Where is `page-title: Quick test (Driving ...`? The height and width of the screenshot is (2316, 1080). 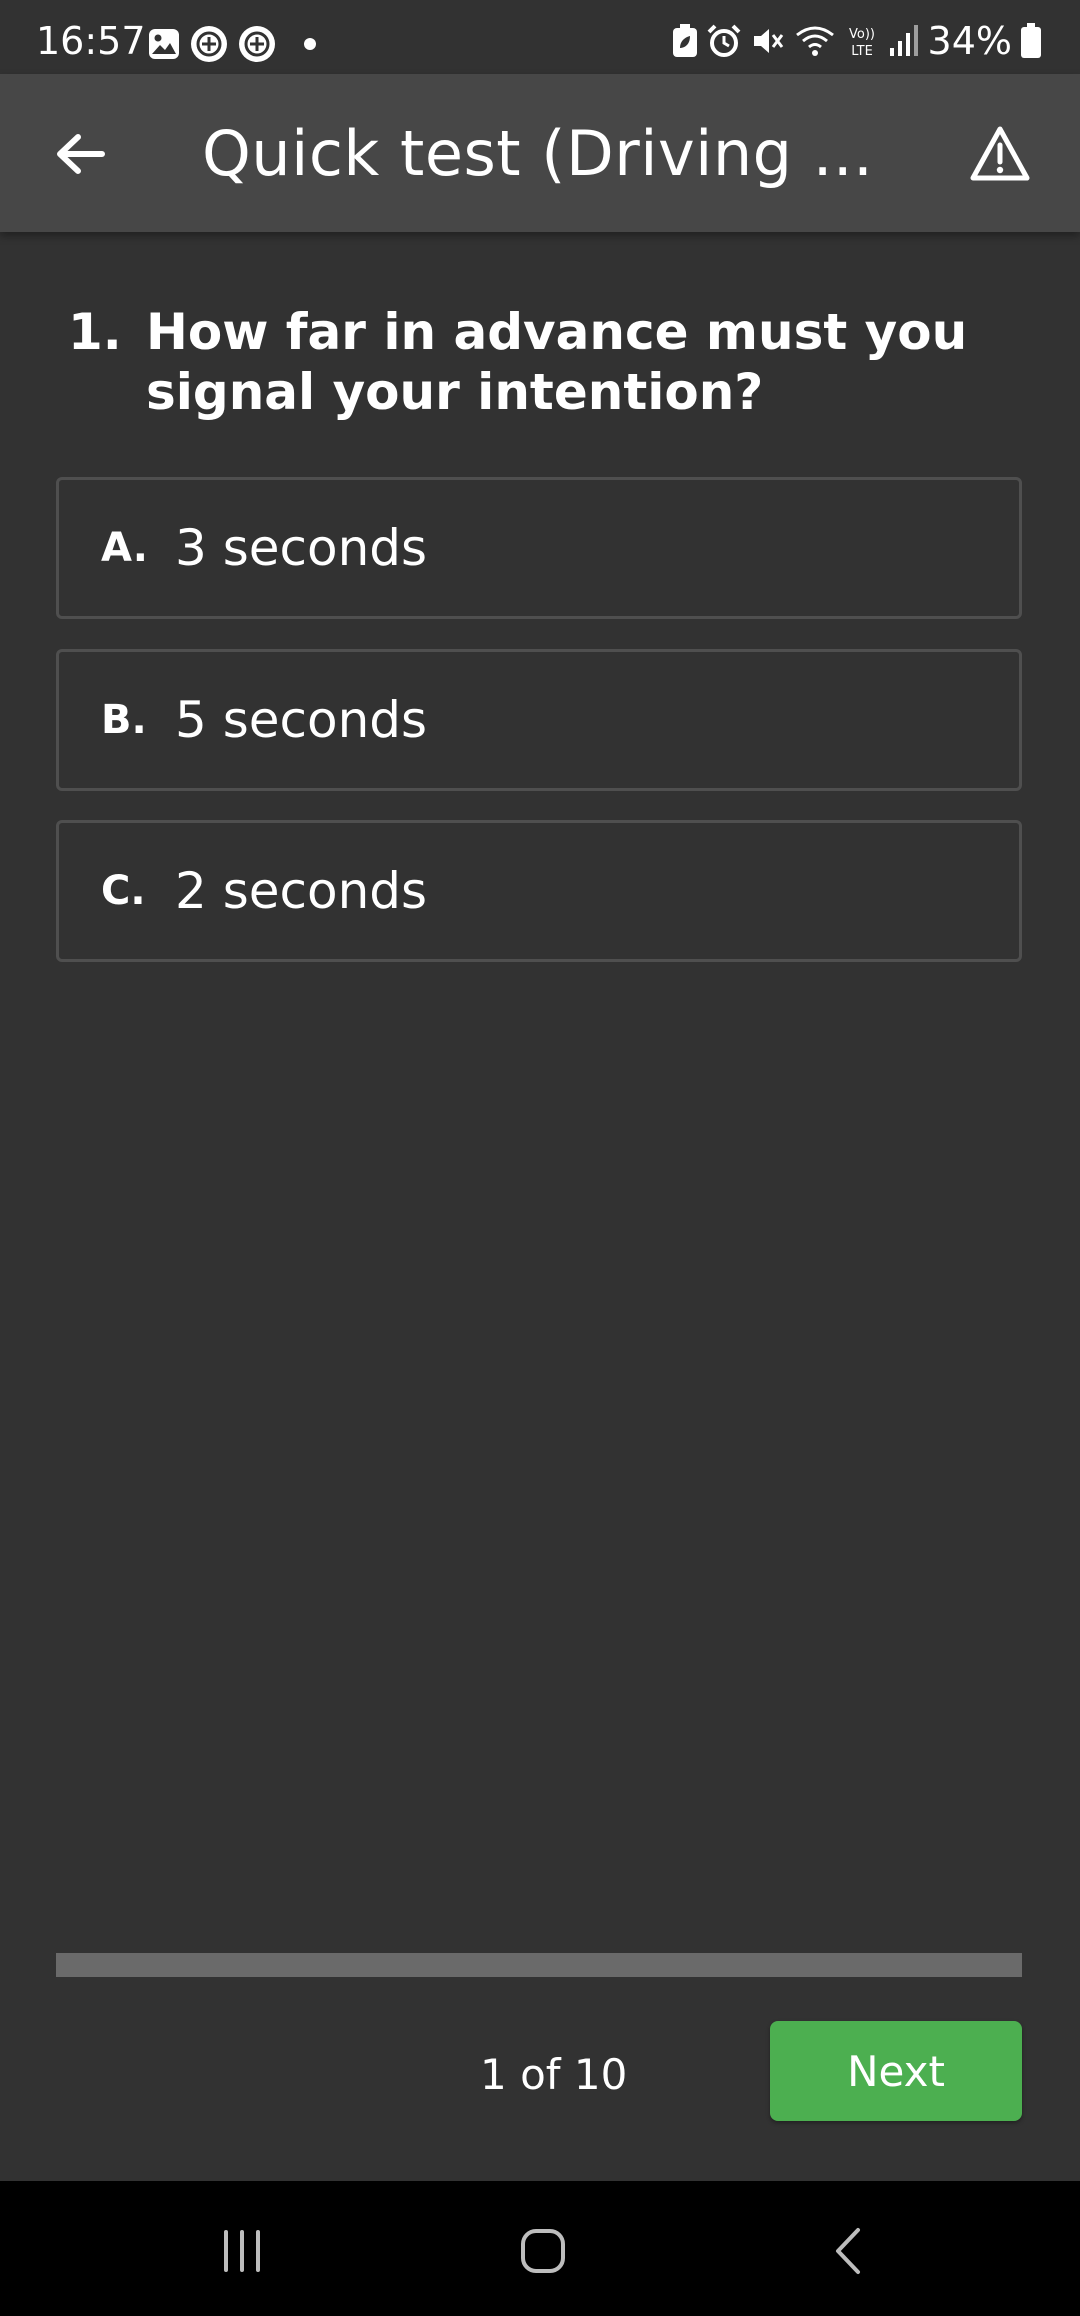
page-title: Quick test (Driving ... is located at coordinates (538, 153).